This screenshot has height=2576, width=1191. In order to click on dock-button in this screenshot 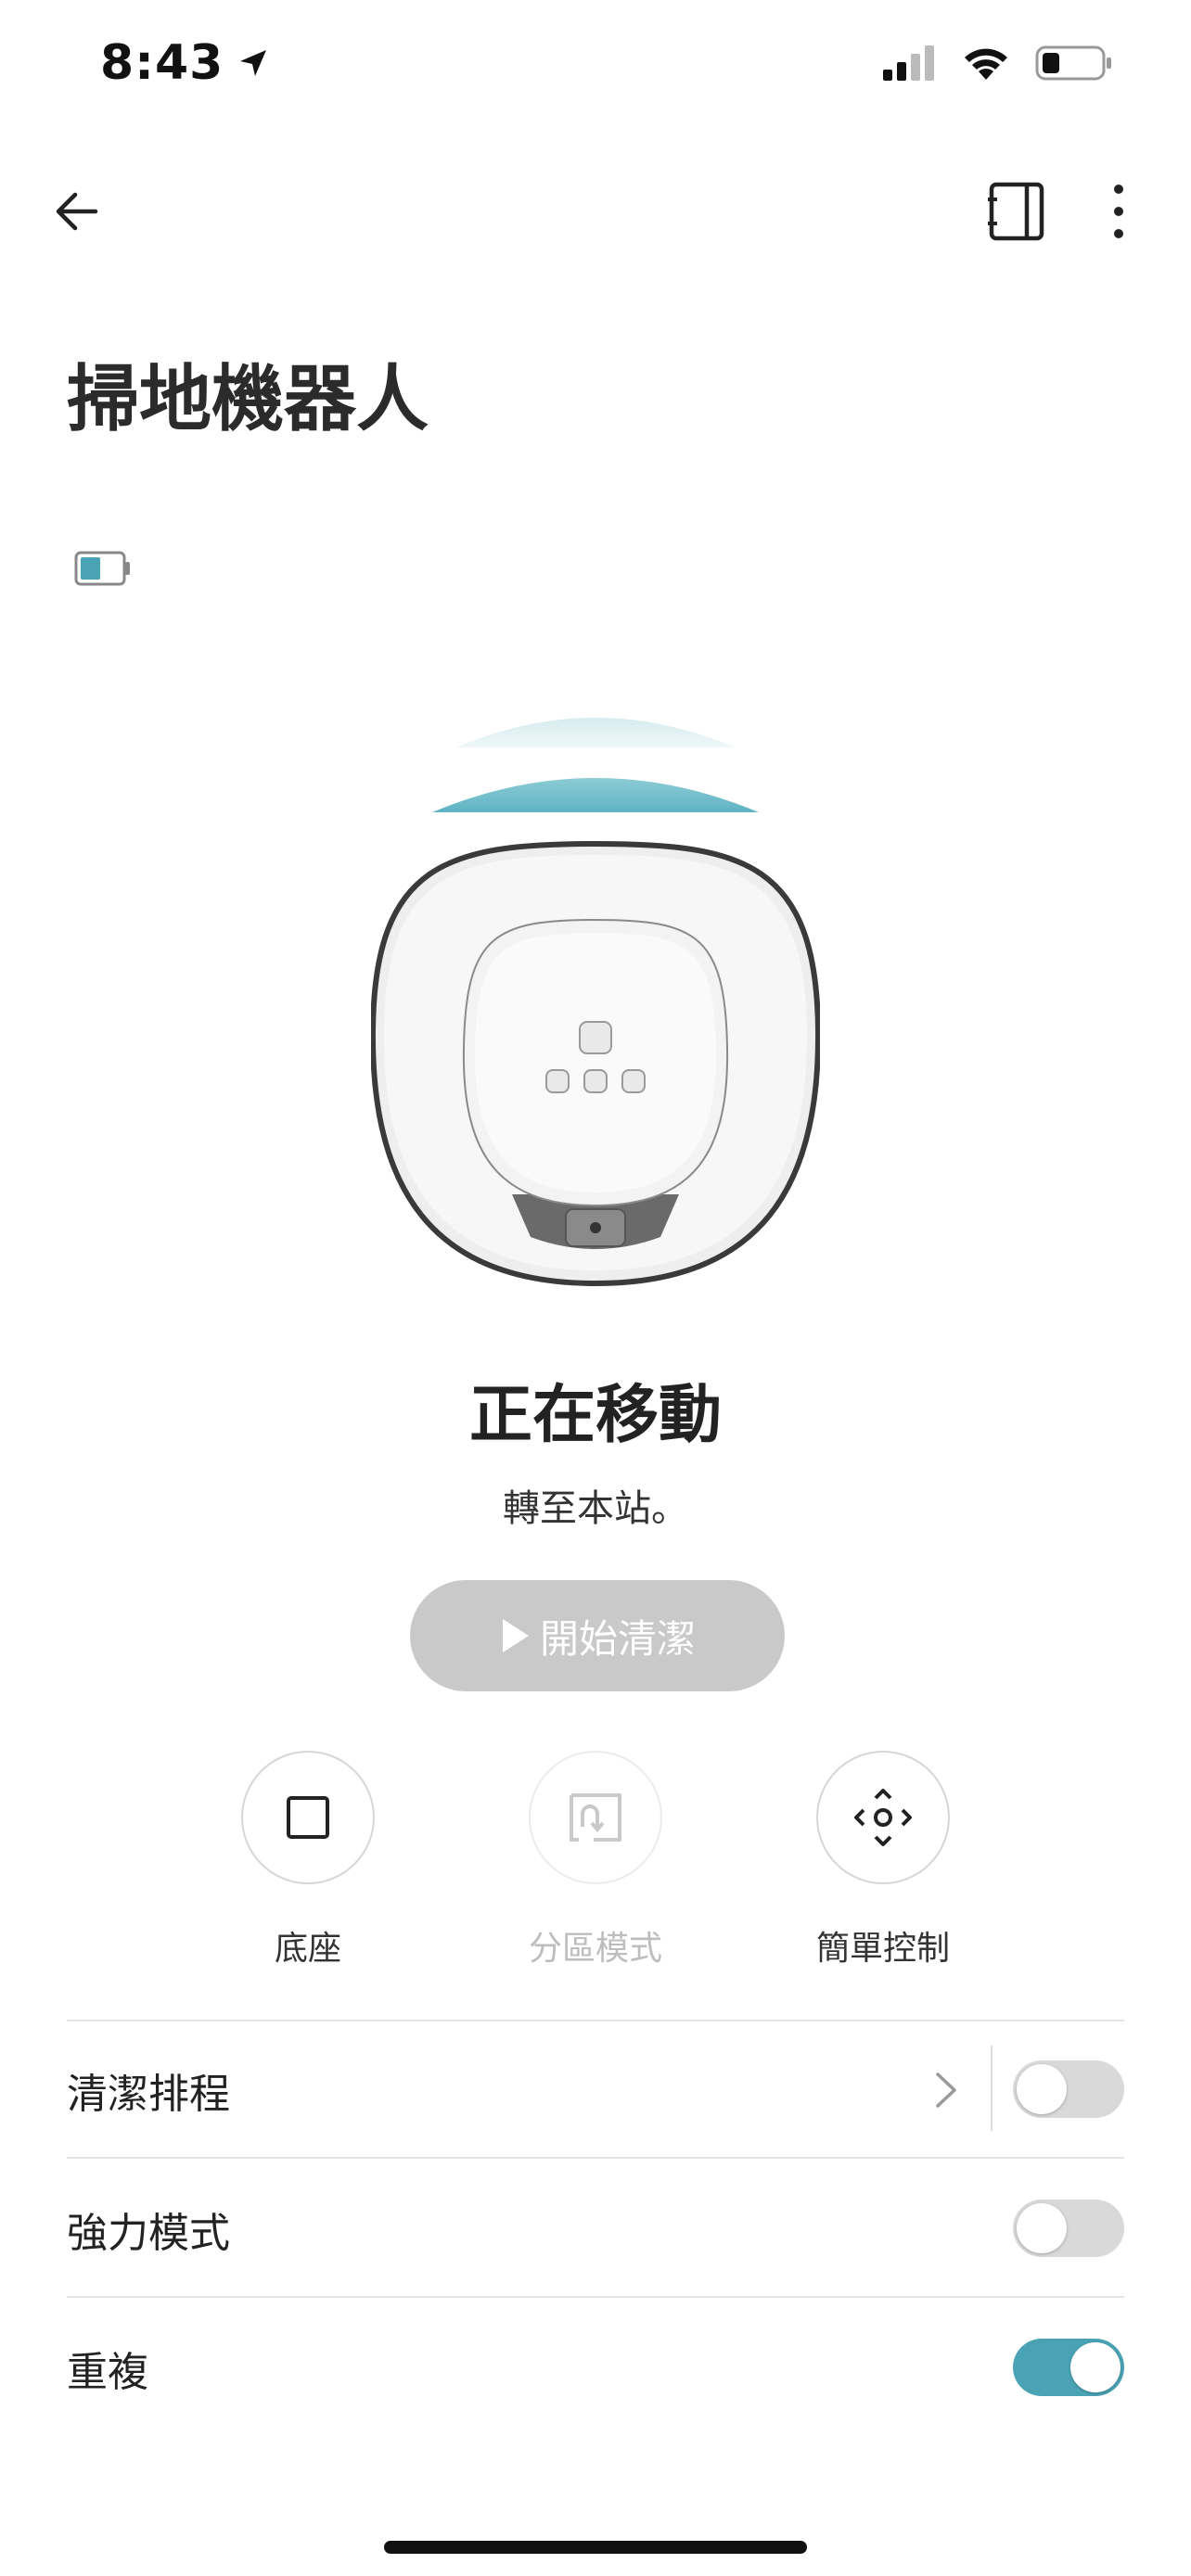, I will do `click(308, 1818)`.